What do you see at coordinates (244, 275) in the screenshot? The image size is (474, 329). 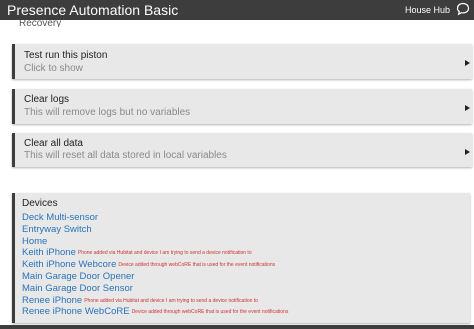 I see `list-item: Main Garage Door Opener` at bounding box center [244, 275].